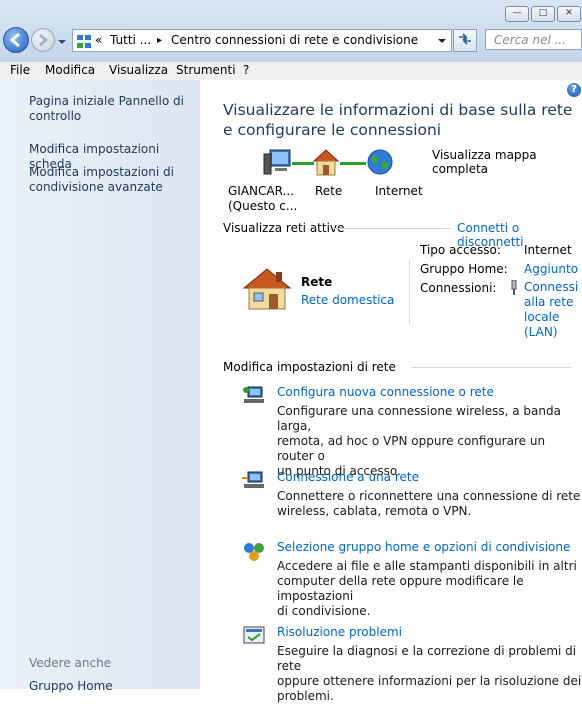 The image size is (582, 704). I want to click on refresh-button, so click(465, 40).